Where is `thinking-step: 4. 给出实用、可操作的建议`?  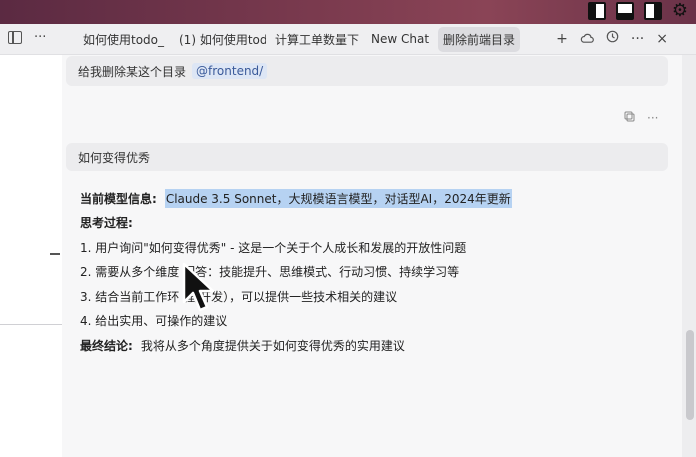 thinking-step: 4. 给出实用、可操作的建议 is located at coordinates (154, 321).